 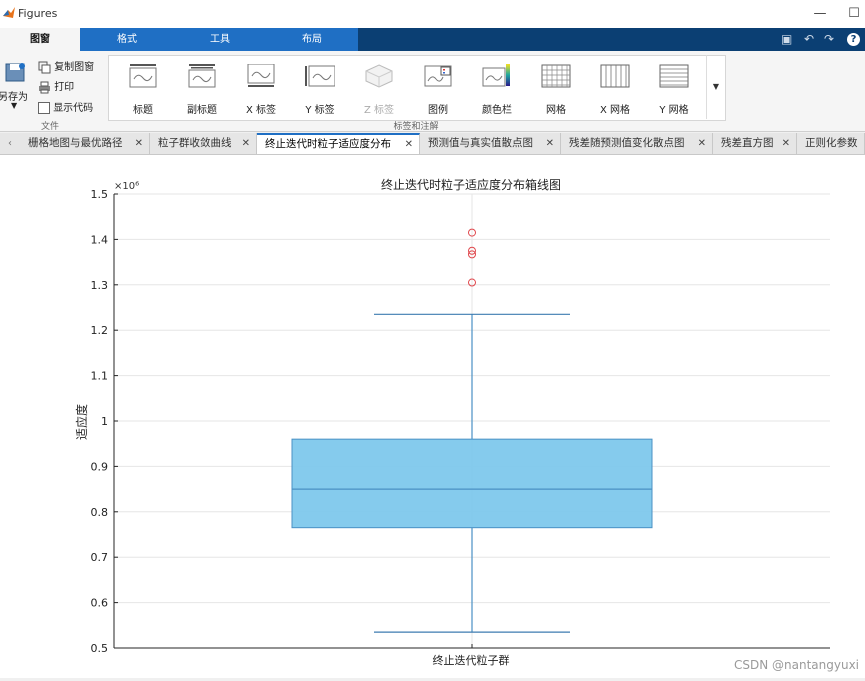 I want to click on y-tick-label: 0.6, so click(x=100, y=603).